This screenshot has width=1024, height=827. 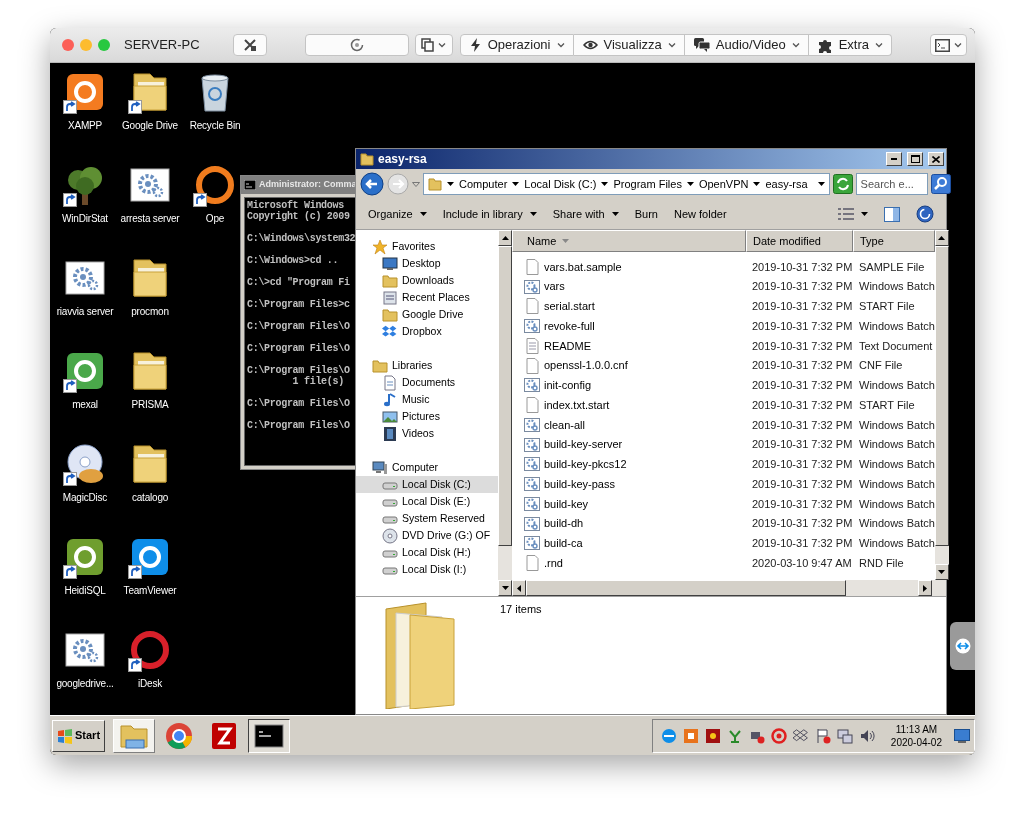 I want to click on disconnect-button, so click(x=249, y=45).